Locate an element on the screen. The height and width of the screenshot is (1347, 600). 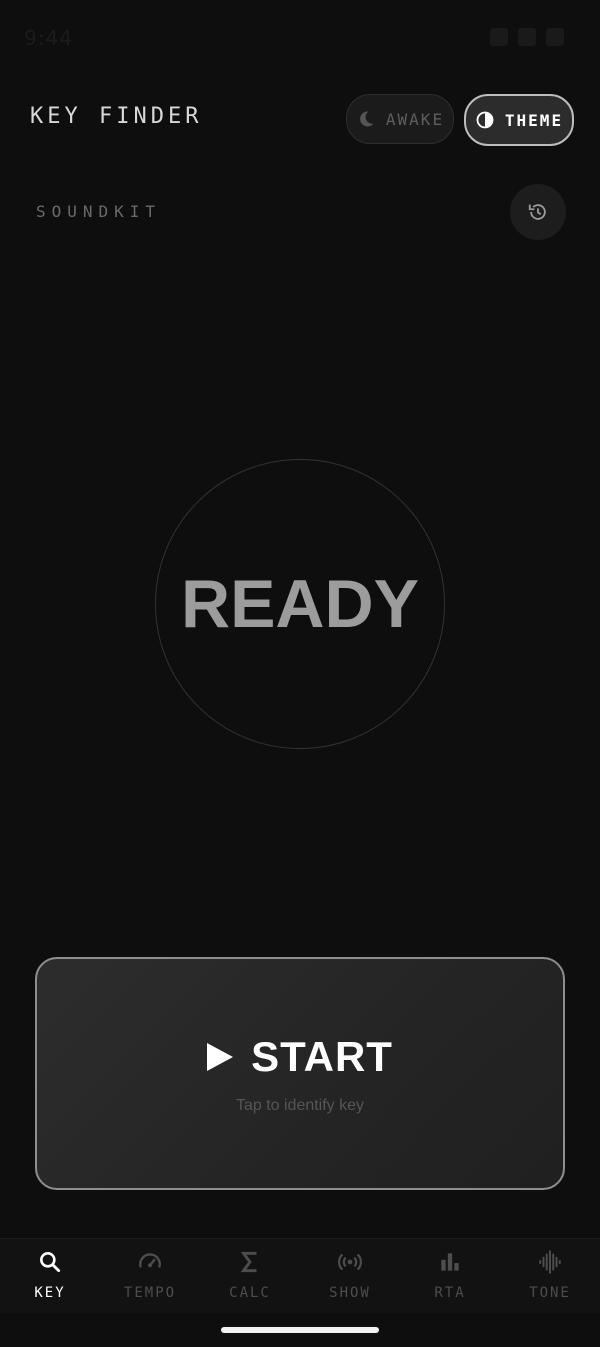
history-button is located at coordinates (538, 212).